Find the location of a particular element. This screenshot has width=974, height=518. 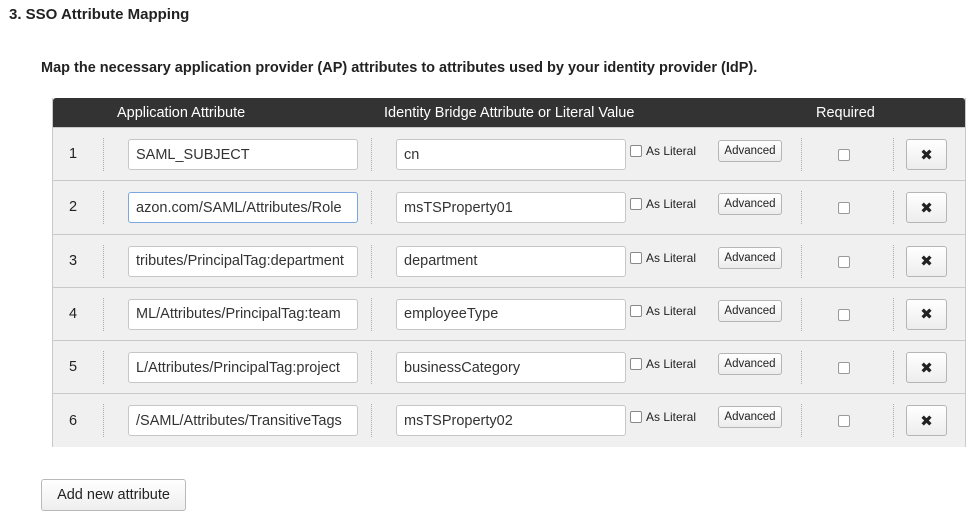

table-row: 1 SAML_SUBJECT cn As Literal Advanced ✖ is located at coordinates (509, 154).